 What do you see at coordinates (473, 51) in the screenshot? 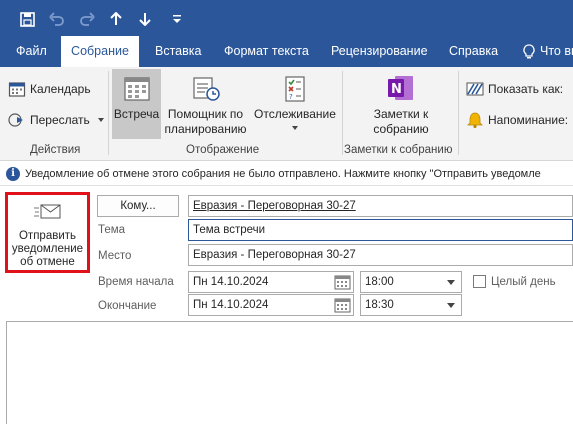
I see `tab-help: Справка` at bounding box center [473, 51].